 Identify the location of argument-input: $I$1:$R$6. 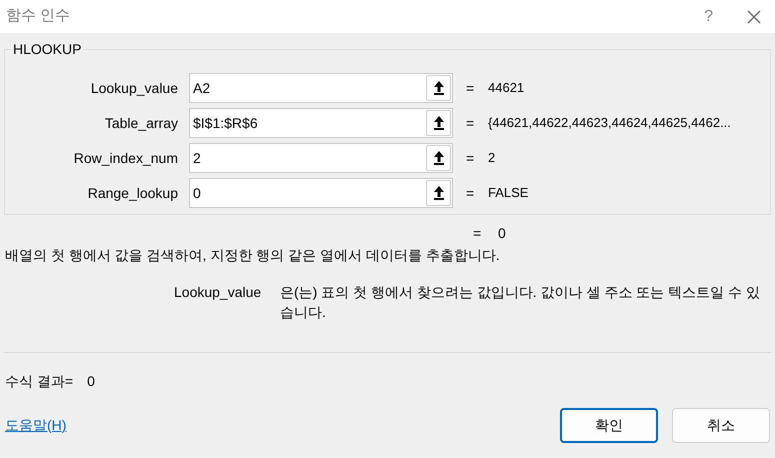
(321, 123).